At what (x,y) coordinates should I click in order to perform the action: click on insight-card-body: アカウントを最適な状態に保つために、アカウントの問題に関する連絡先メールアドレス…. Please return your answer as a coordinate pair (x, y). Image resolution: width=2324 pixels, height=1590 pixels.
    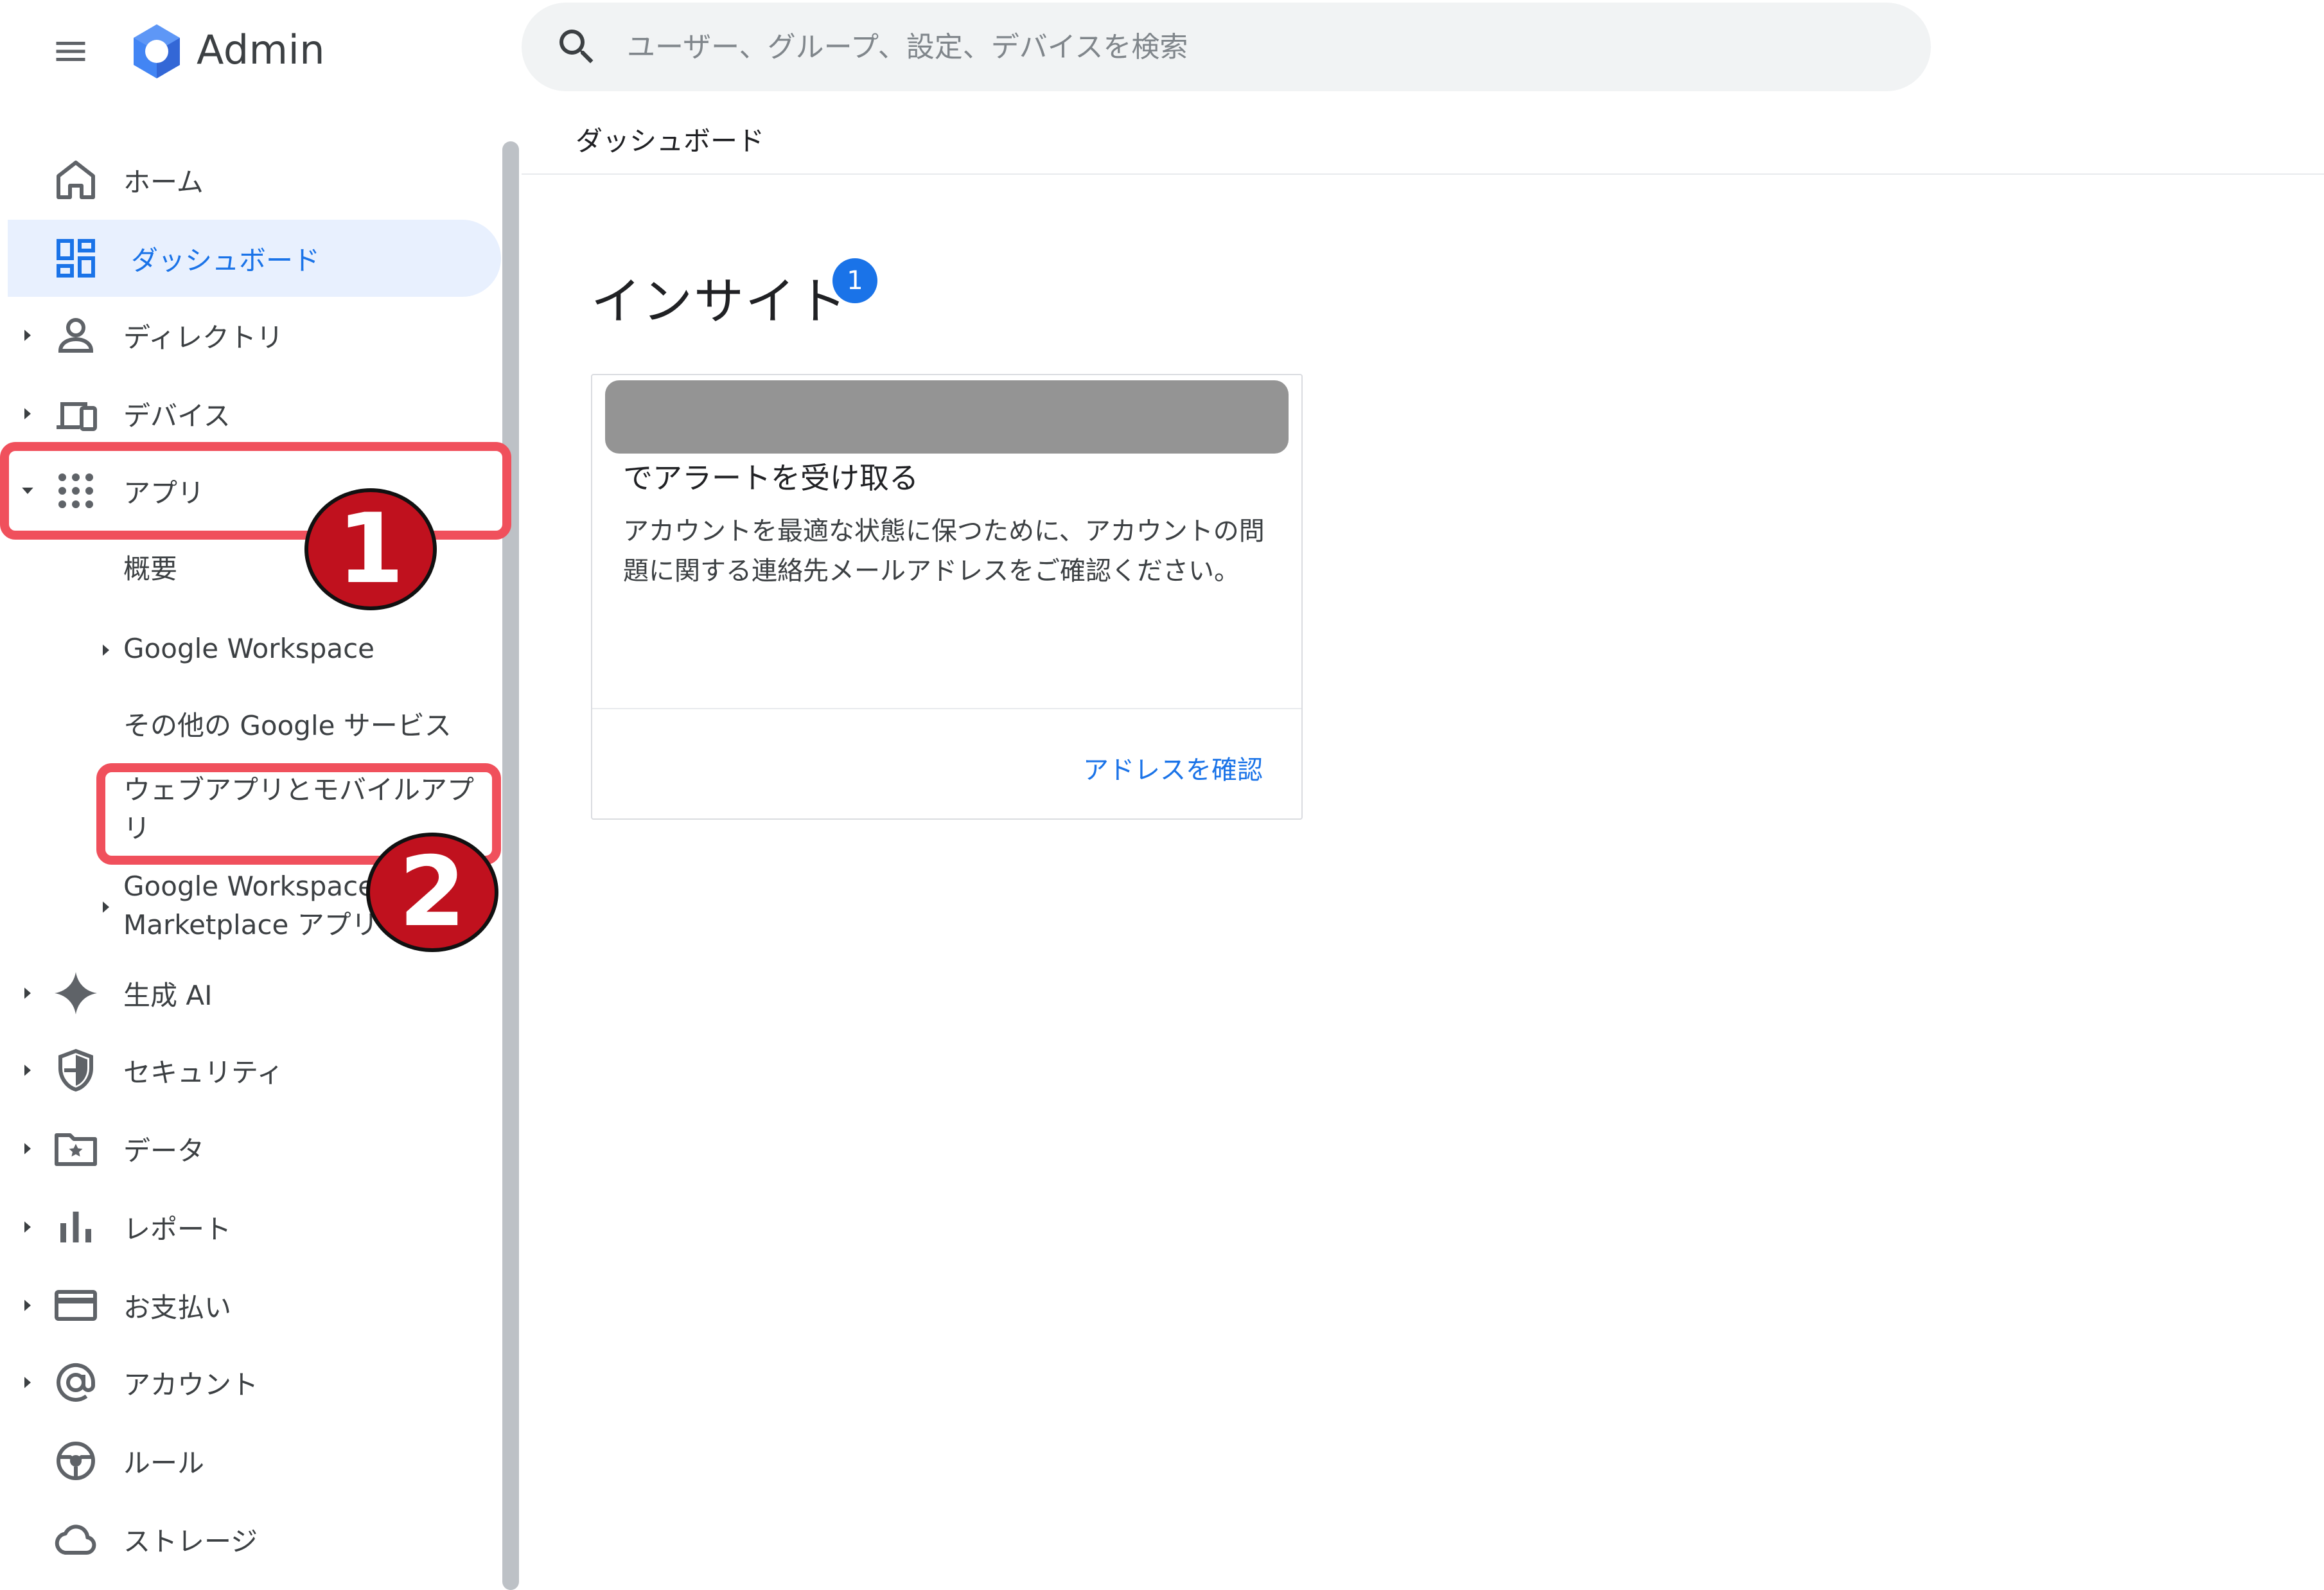
    Looking at the image, I should click on (944, 551).